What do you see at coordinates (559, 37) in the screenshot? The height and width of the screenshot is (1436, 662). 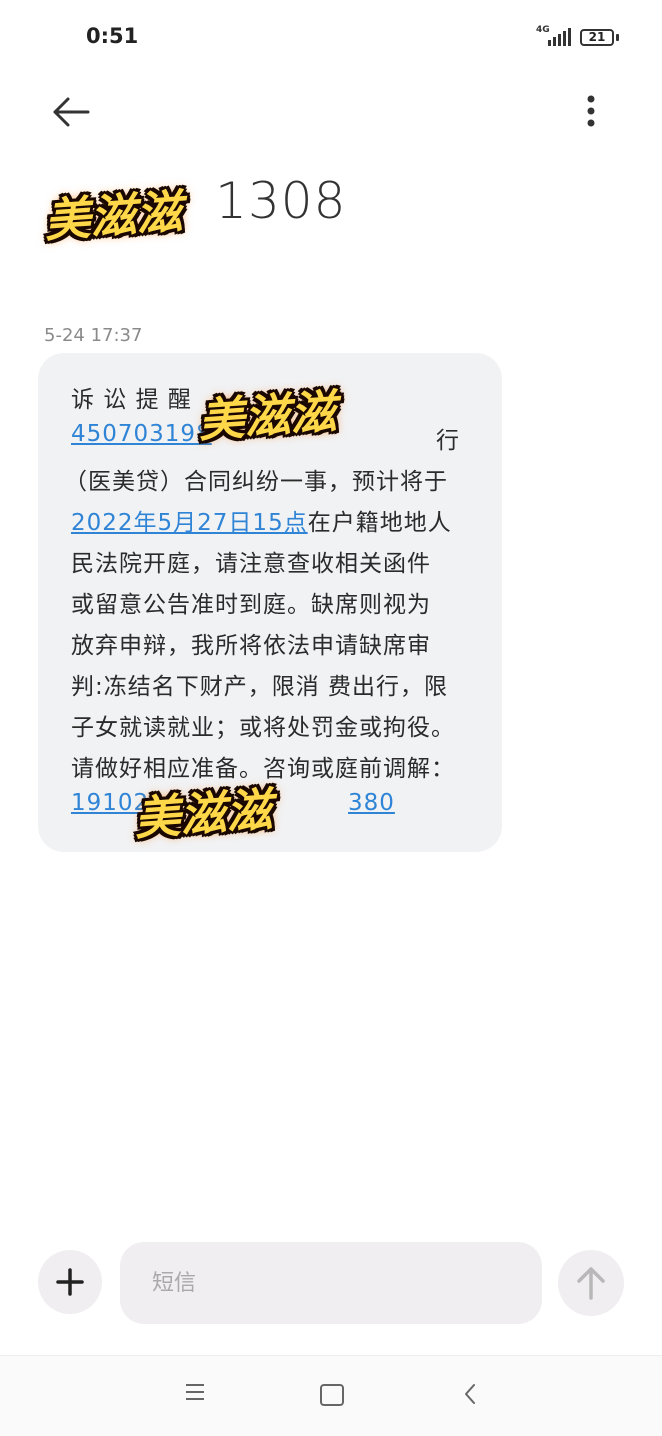 I see `signal-icon` at bounding box center [559, 37].